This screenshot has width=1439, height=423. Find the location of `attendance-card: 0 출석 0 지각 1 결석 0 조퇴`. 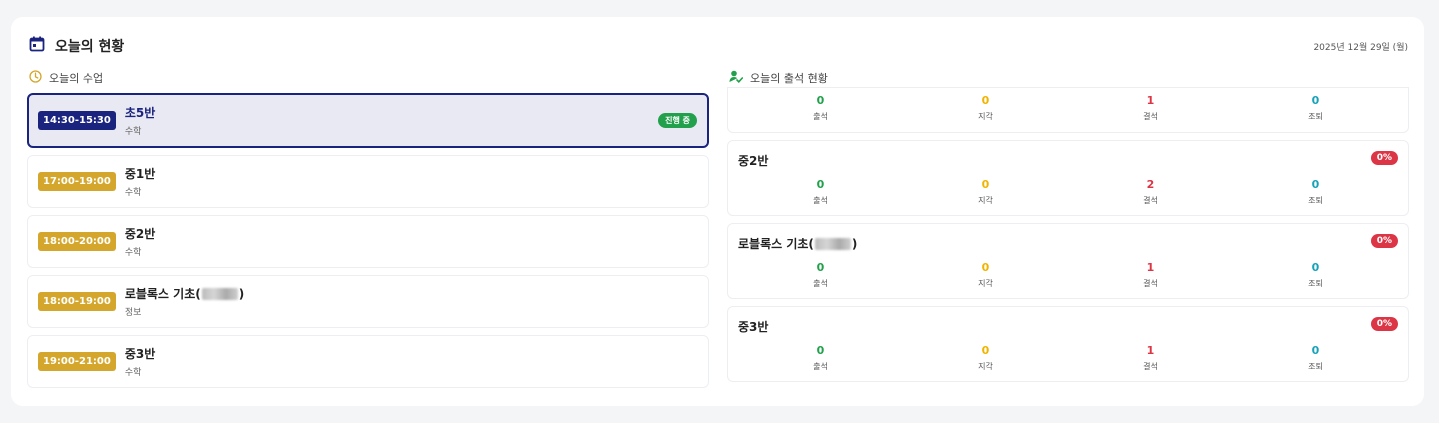

attendance-card: 0 출석 0 지각 1 결석 0 조퇴 is located at coordinates (1068, 110).